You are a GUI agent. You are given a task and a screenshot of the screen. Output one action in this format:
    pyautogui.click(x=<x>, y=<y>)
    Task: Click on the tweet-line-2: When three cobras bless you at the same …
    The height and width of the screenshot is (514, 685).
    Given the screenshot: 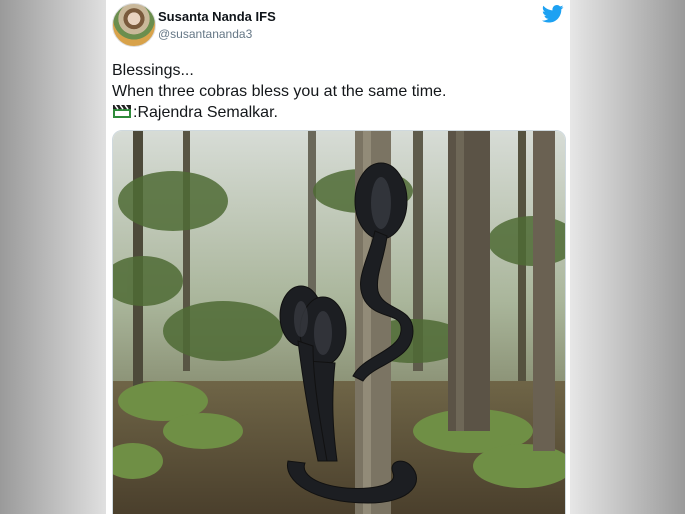 What is the action you would take?
    pyautogui.click(x=279, y=91)
    